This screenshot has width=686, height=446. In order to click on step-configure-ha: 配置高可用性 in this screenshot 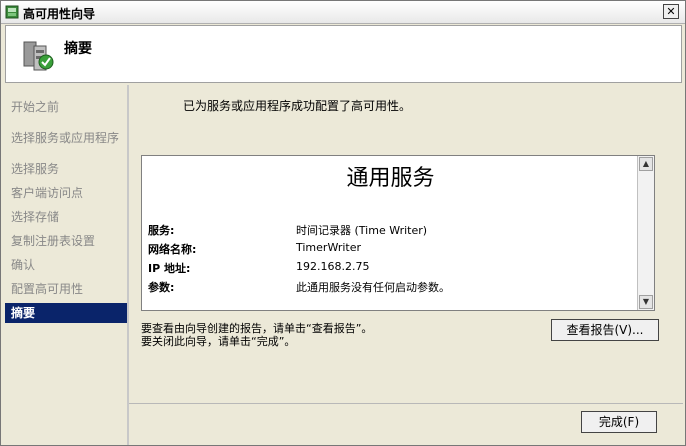, I will do `click(66, 289)`.